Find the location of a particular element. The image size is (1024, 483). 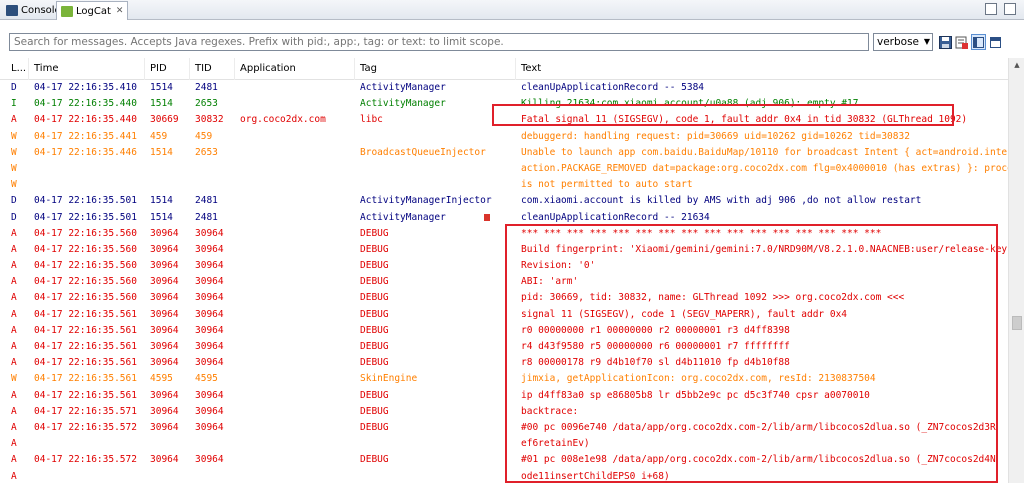

col-tid: TID is located at coordinates (203, 68).